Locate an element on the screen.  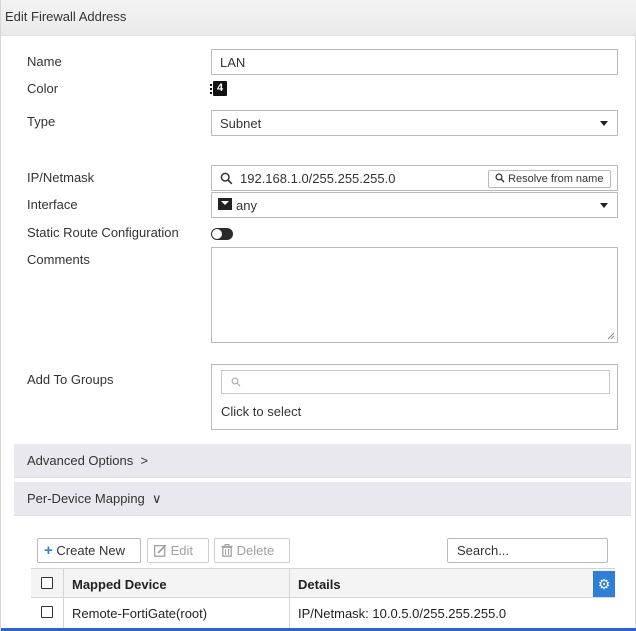
table-header-row: Mapped Device Details ⚙ is located at coordinates (323, 583).